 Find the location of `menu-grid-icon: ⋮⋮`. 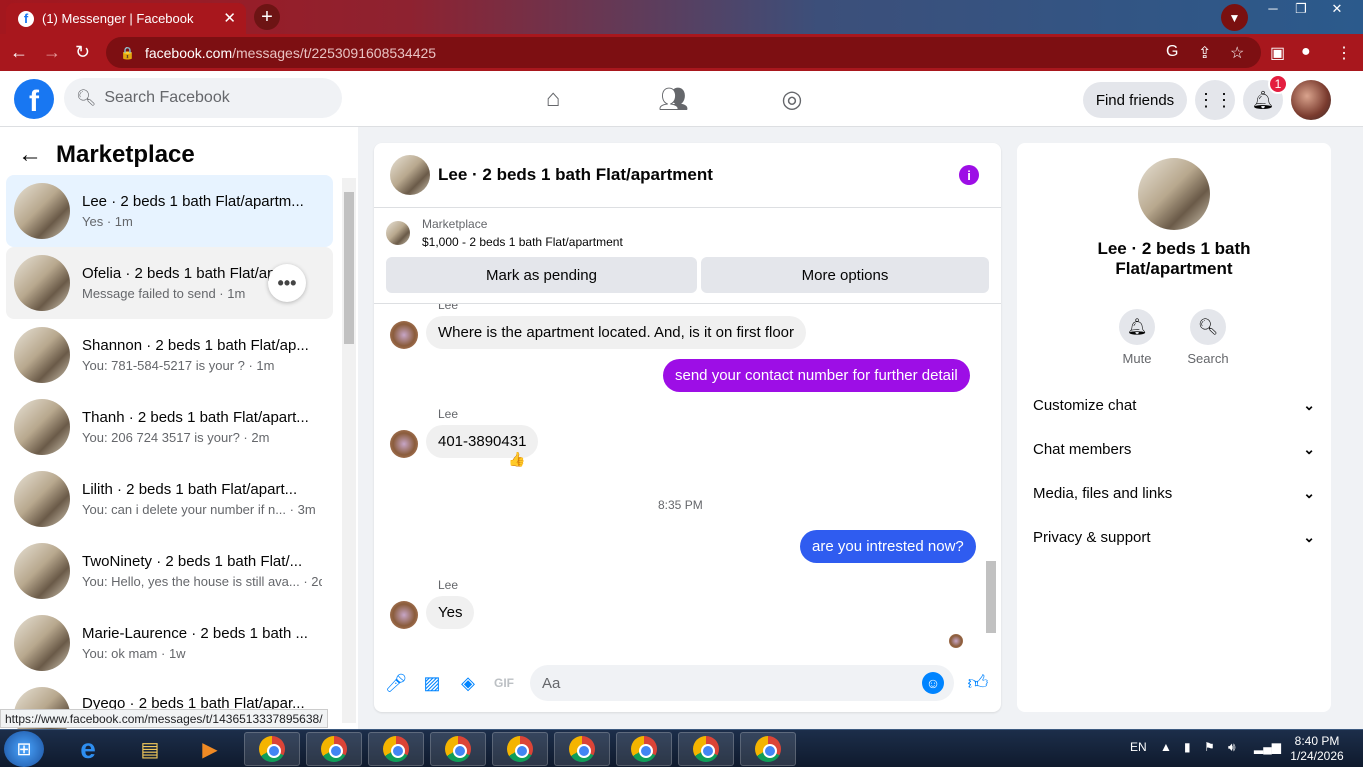

menu-grid-icon: ⋮⋮ is located at coordinates (1215, 100).